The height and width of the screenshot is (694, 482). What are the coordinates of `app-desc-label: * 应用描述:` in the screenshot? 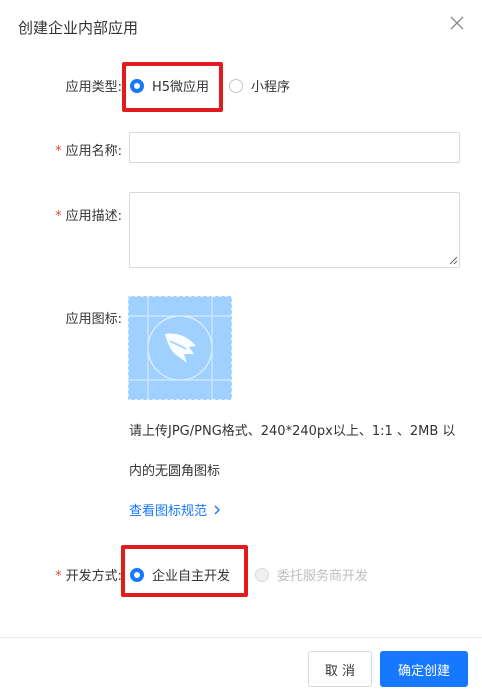 It's located at (88, 214).